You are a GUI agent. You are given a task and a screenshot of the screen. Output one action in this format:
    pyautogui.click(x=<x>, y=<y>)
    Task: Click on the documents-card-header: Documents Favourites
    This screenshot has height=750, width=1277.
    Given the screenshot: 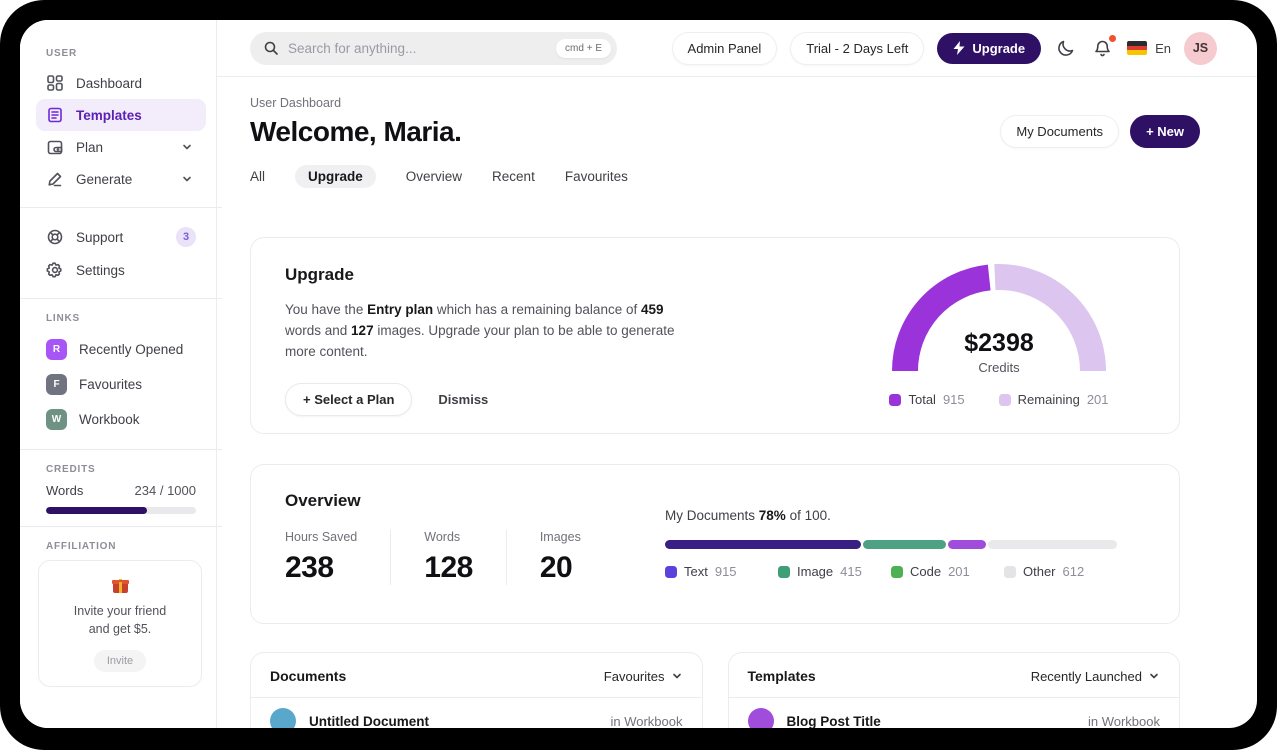 What is the action you would take?
    pyautogui.click(x=476, y=675)
    